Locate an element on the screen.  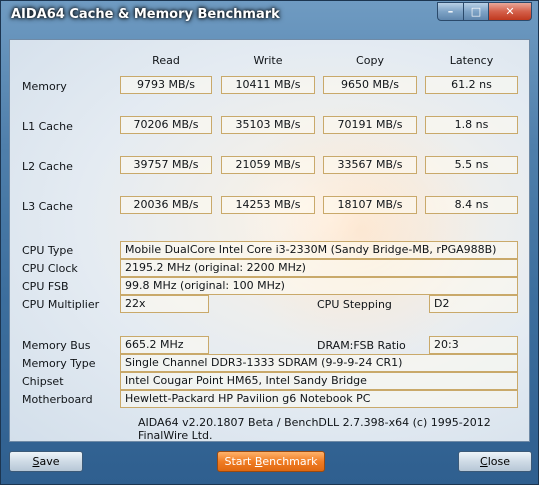
l1-write-value: 35103 MB/s is located at coordinates (268, 125).